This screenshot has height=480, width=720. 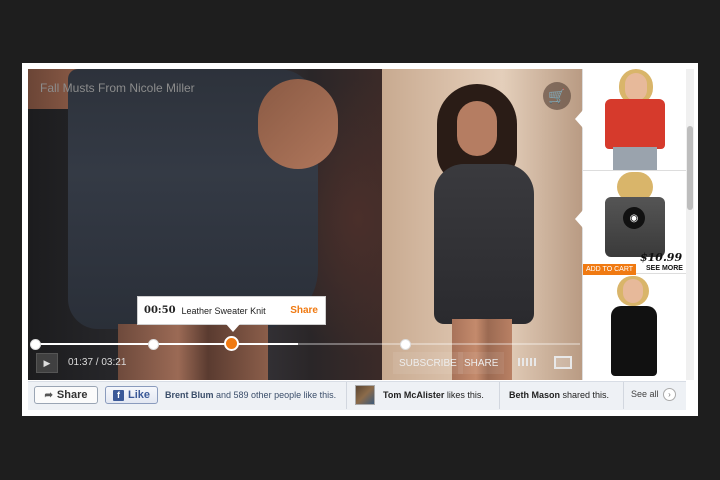 What do you see at coordinates (298, 124) in the screenshot?
I see `model-hand` at bounding box center [298, 124].